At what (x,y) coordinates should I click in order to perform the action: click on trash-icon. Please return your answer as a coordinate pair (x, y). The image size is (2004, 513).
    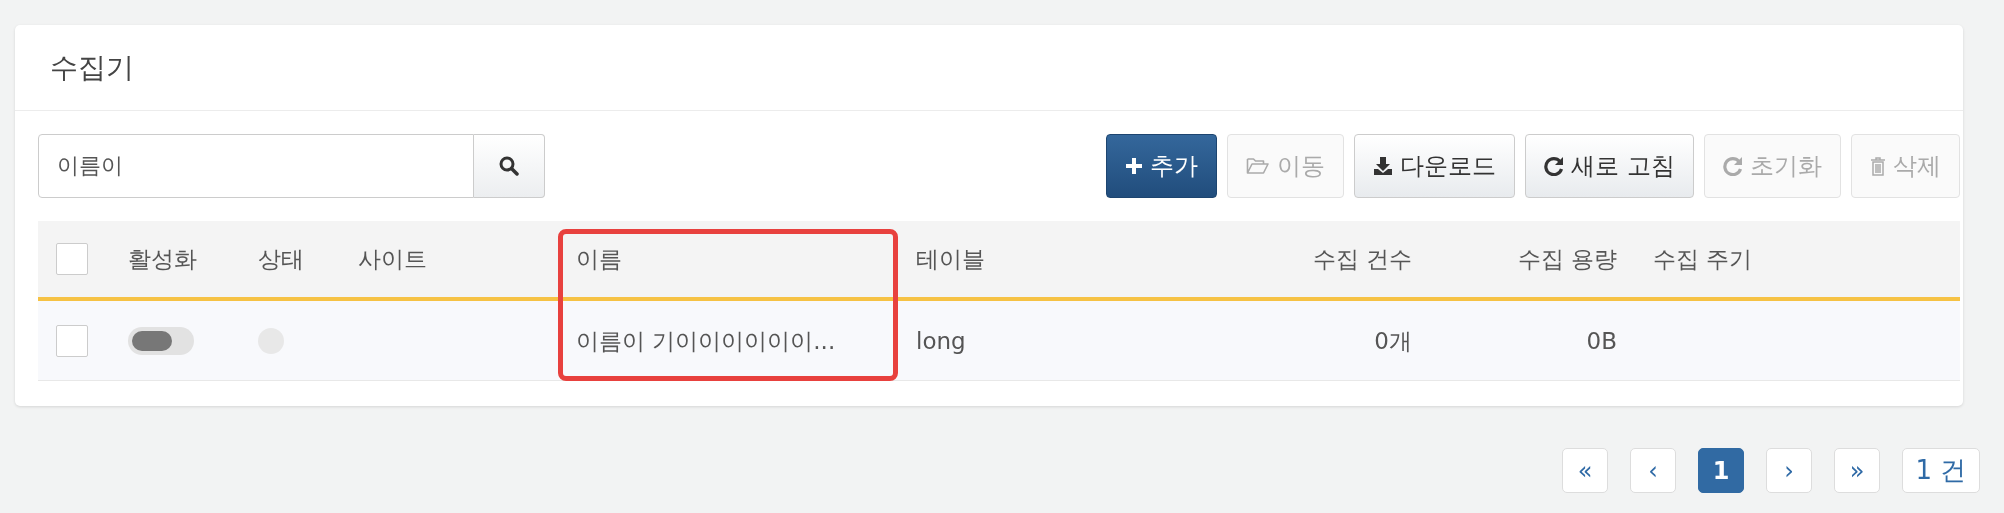
    Looking at the image, I should click on (1878, 166).